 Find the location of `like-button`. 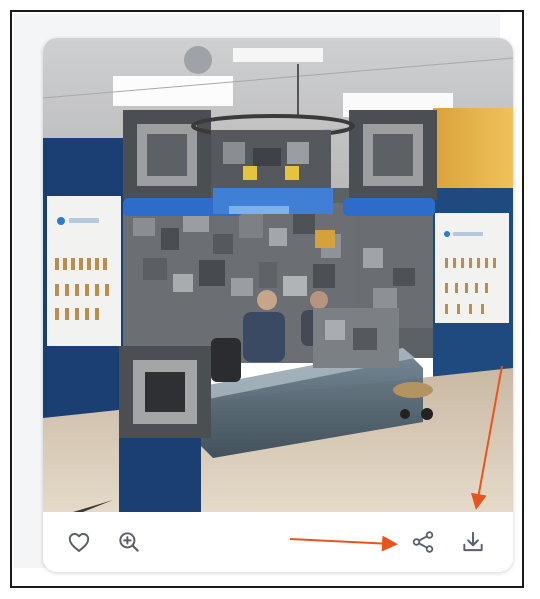

like-button is located at coordinates (79, 542).